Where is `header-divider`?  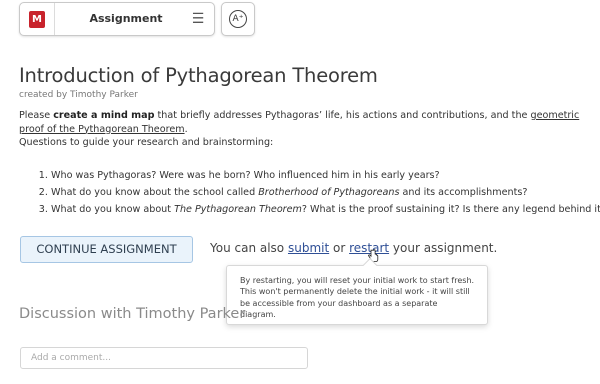
header-divider is located at coordinates (54, 19).